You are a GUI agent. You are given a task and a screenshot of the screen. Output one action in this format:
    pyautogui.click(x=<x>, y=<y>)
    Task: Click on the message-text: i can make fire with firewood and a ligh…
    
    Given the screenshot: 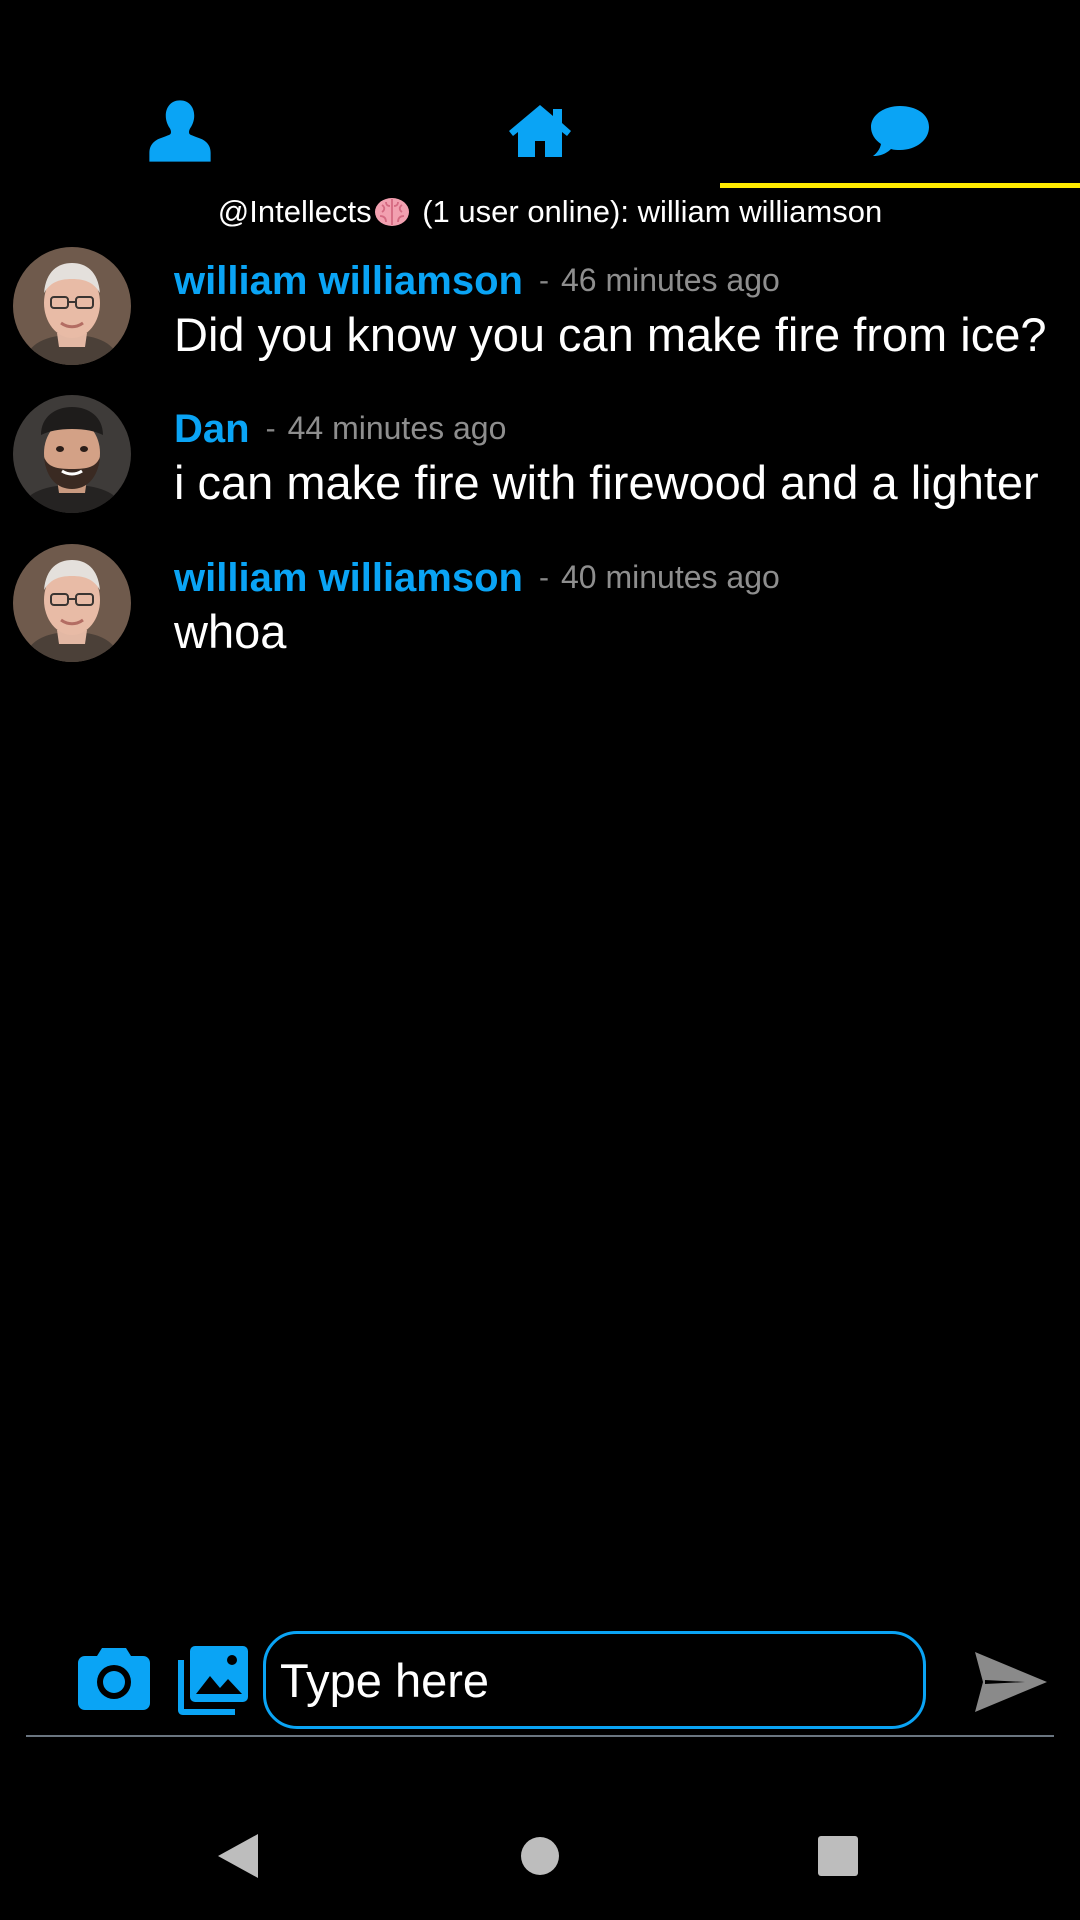 What is the action you would take?
    pyautogui.click(x=606, y=482)
    